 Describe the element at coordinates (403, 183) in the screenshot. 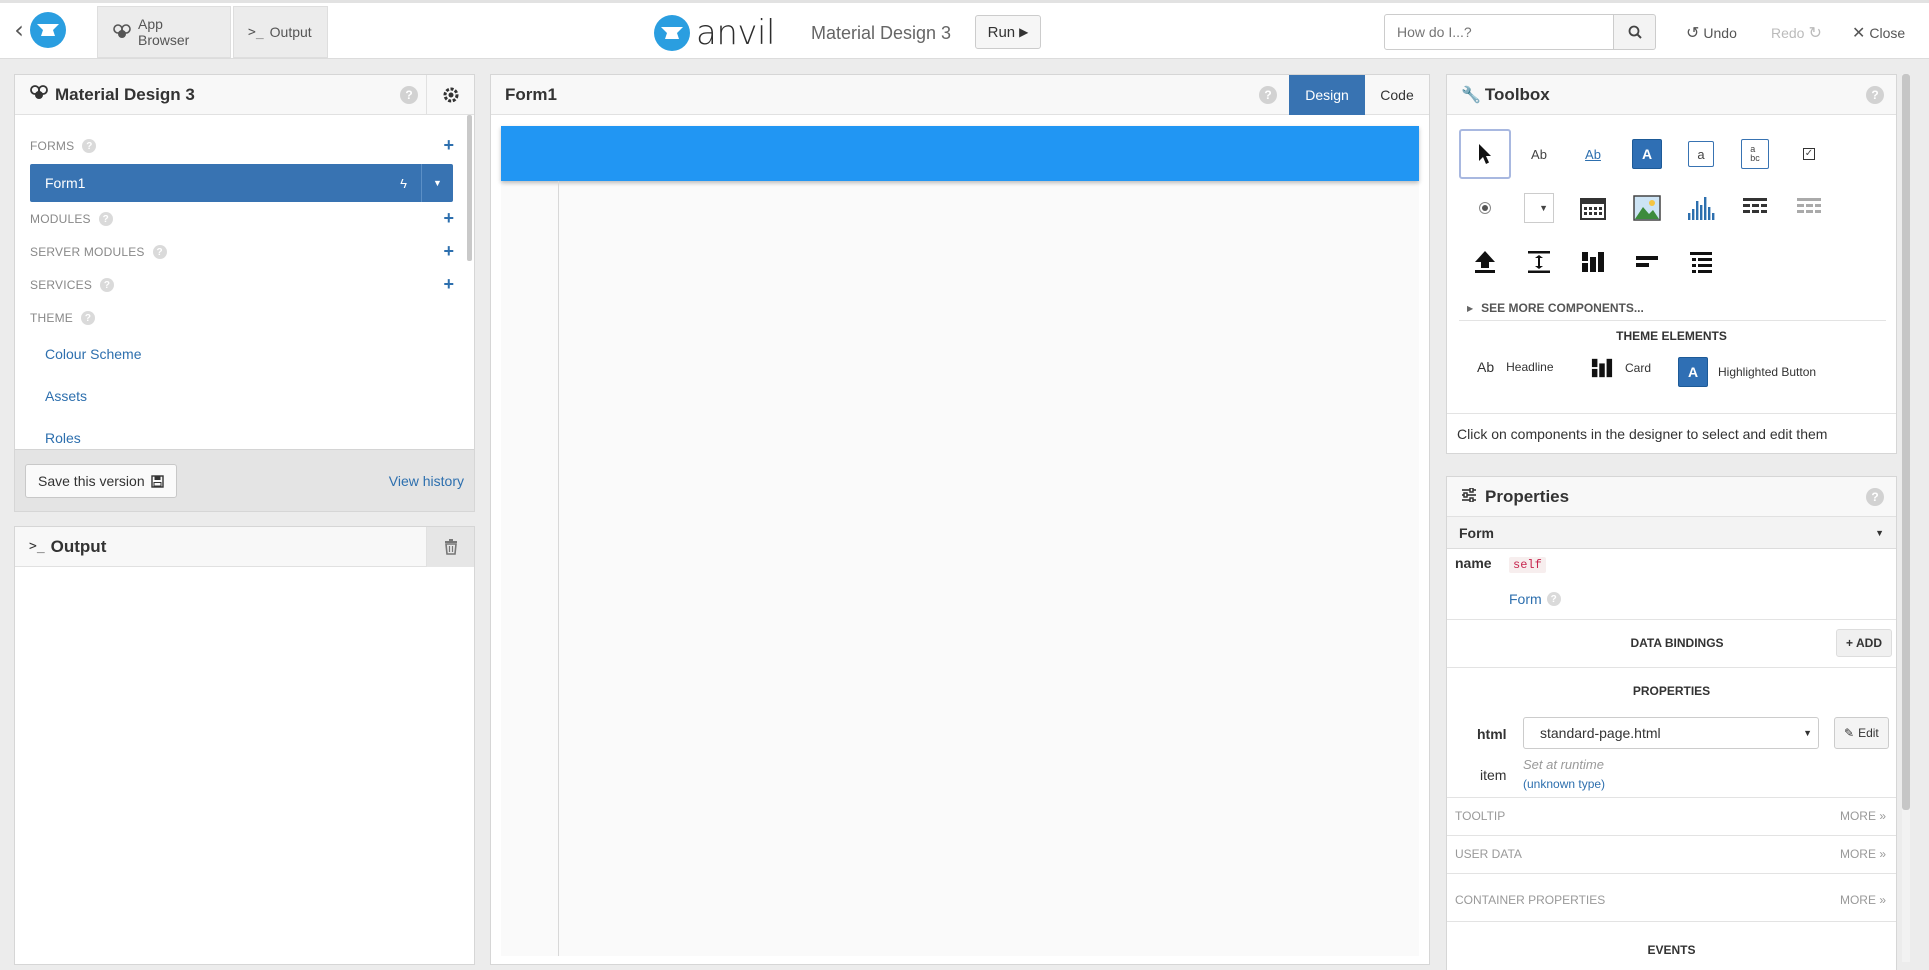

I see `lightning-icon: ϟ` at that location.